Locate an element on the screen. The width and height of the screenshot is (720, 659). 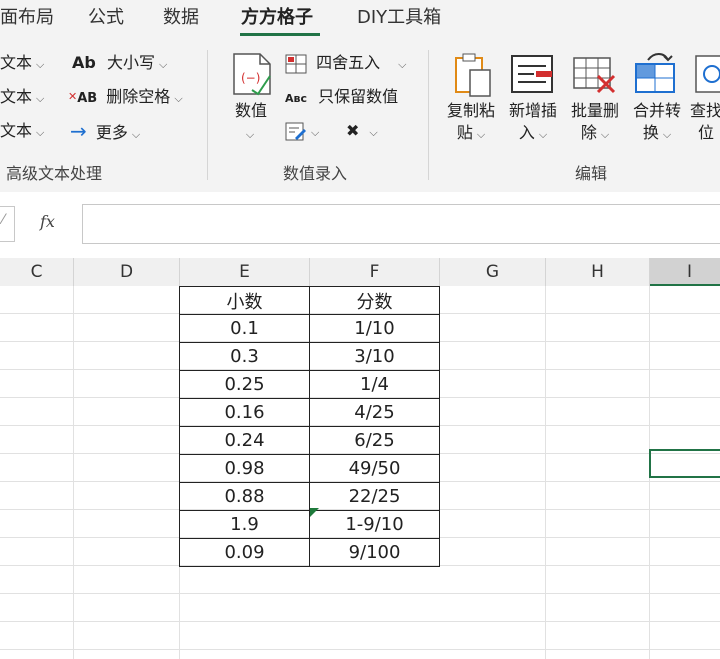
copy-paste-label-2: 贴 is located at coordinates (464, 132).